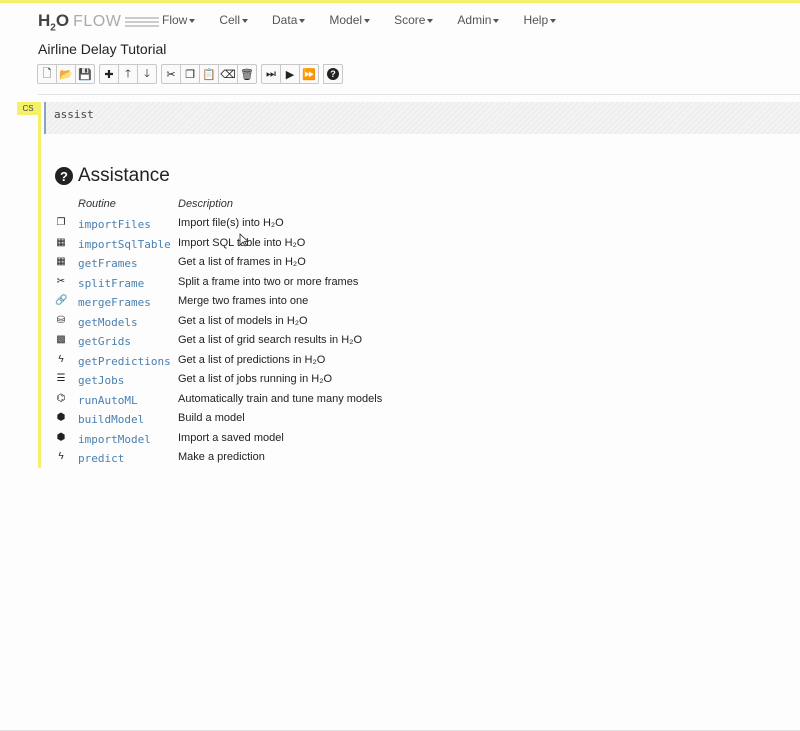  Describe the element at coordinates (97, 204) in the screenshot. I see `column-header-routine: Routine` at that location.